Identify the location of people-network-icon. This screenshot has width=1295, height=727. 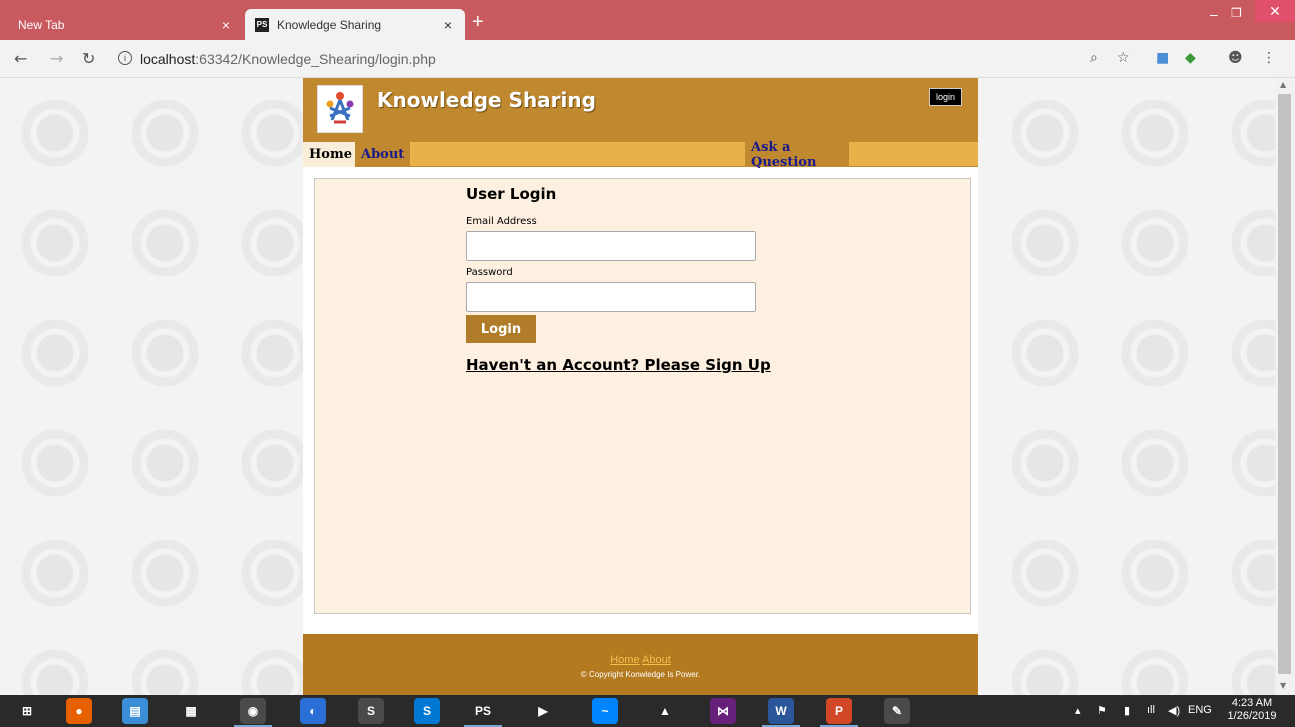
(340, 108).